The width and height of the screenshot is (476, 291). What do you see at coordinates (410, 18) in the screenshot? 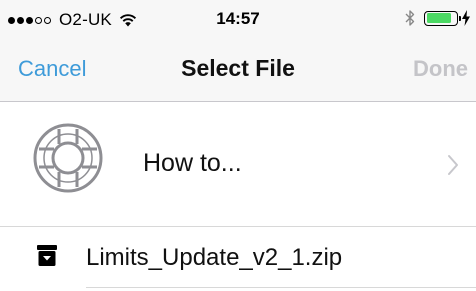
I see `bluetooth-icon` at bounding box center [410, 18].